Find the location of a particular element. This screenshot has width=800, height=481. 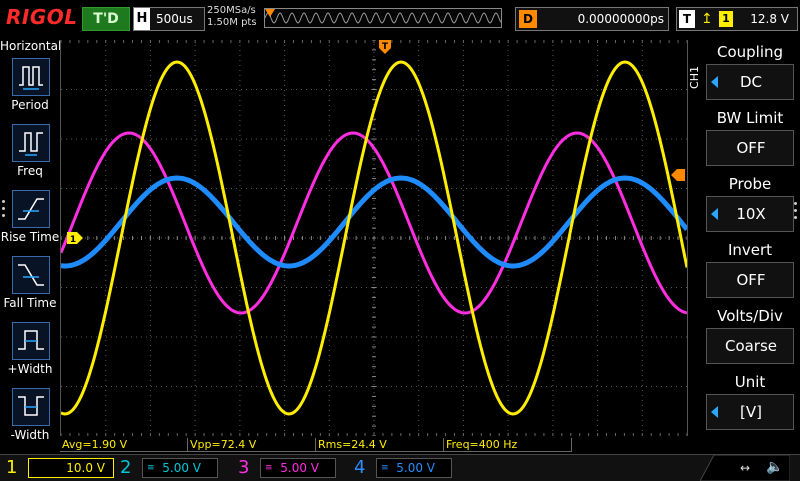

invert-softkey: Invert OFF is located at coordinates (750, 269).